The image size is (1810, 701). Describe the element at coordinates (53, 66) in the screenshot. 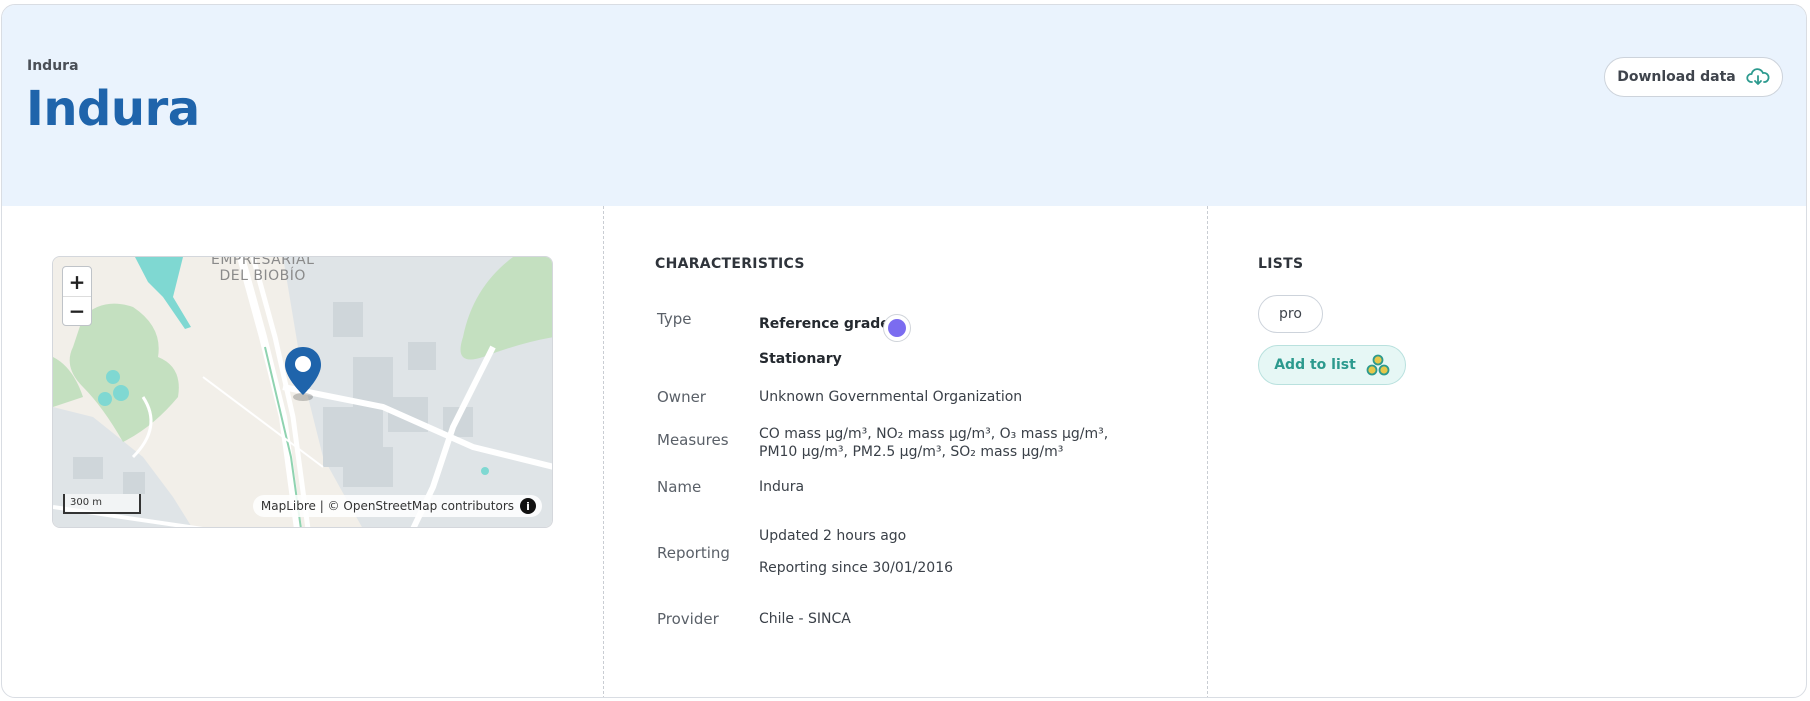

I see `breadcrumb: Indura` at that location.